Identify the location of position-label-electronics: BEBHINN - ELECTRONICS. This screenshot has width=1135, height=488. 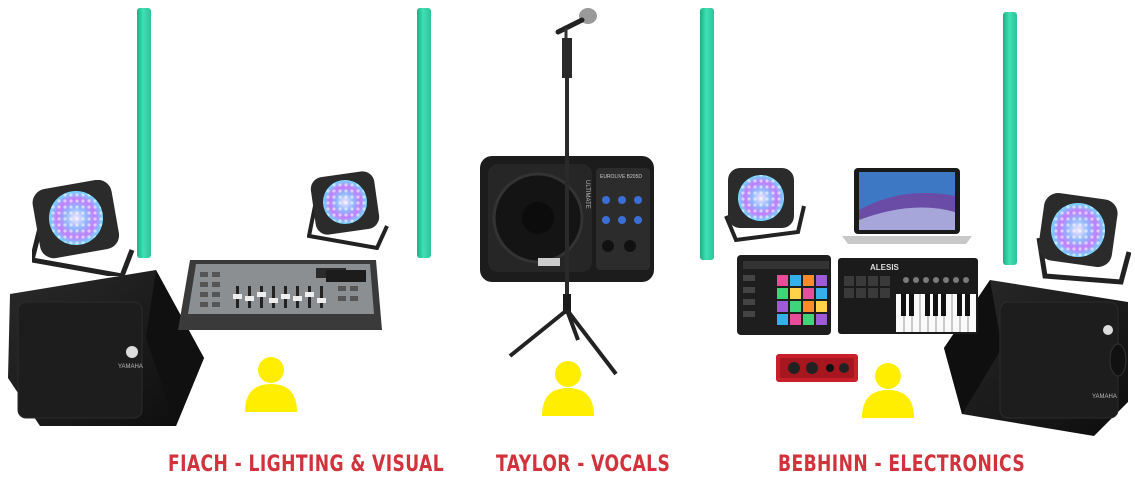
(902, 464).